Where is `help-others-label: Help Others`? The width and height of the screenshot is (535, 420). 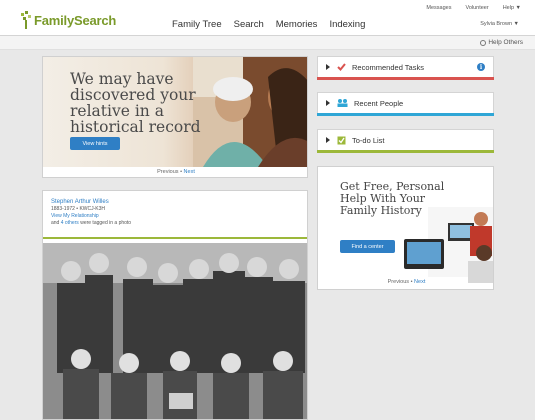
help-others-label: Help Others is located at coordinates (505, 42).